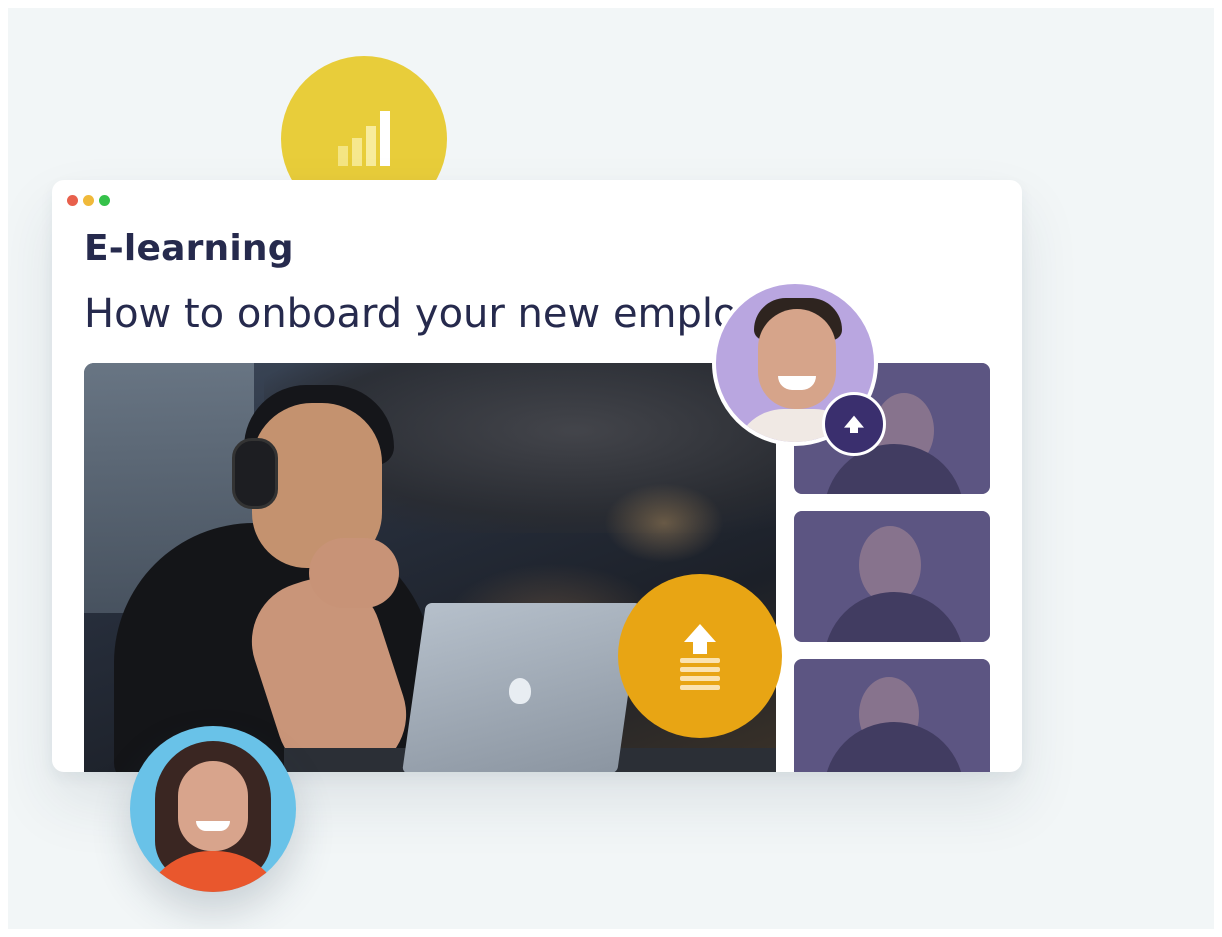  Describe the element at coordinates (700, 656) in the screenshot. I see `upload-stack-icon` at that location.